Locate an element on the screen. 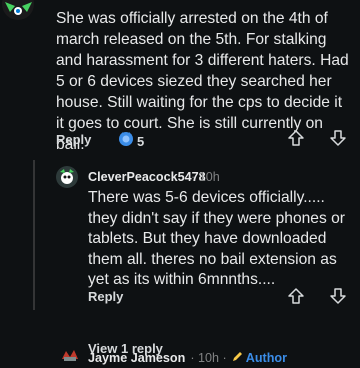 The height and width of the screenshot is (368, 360). next-timestamp: · 10h · is located at coordinates (208, 357).